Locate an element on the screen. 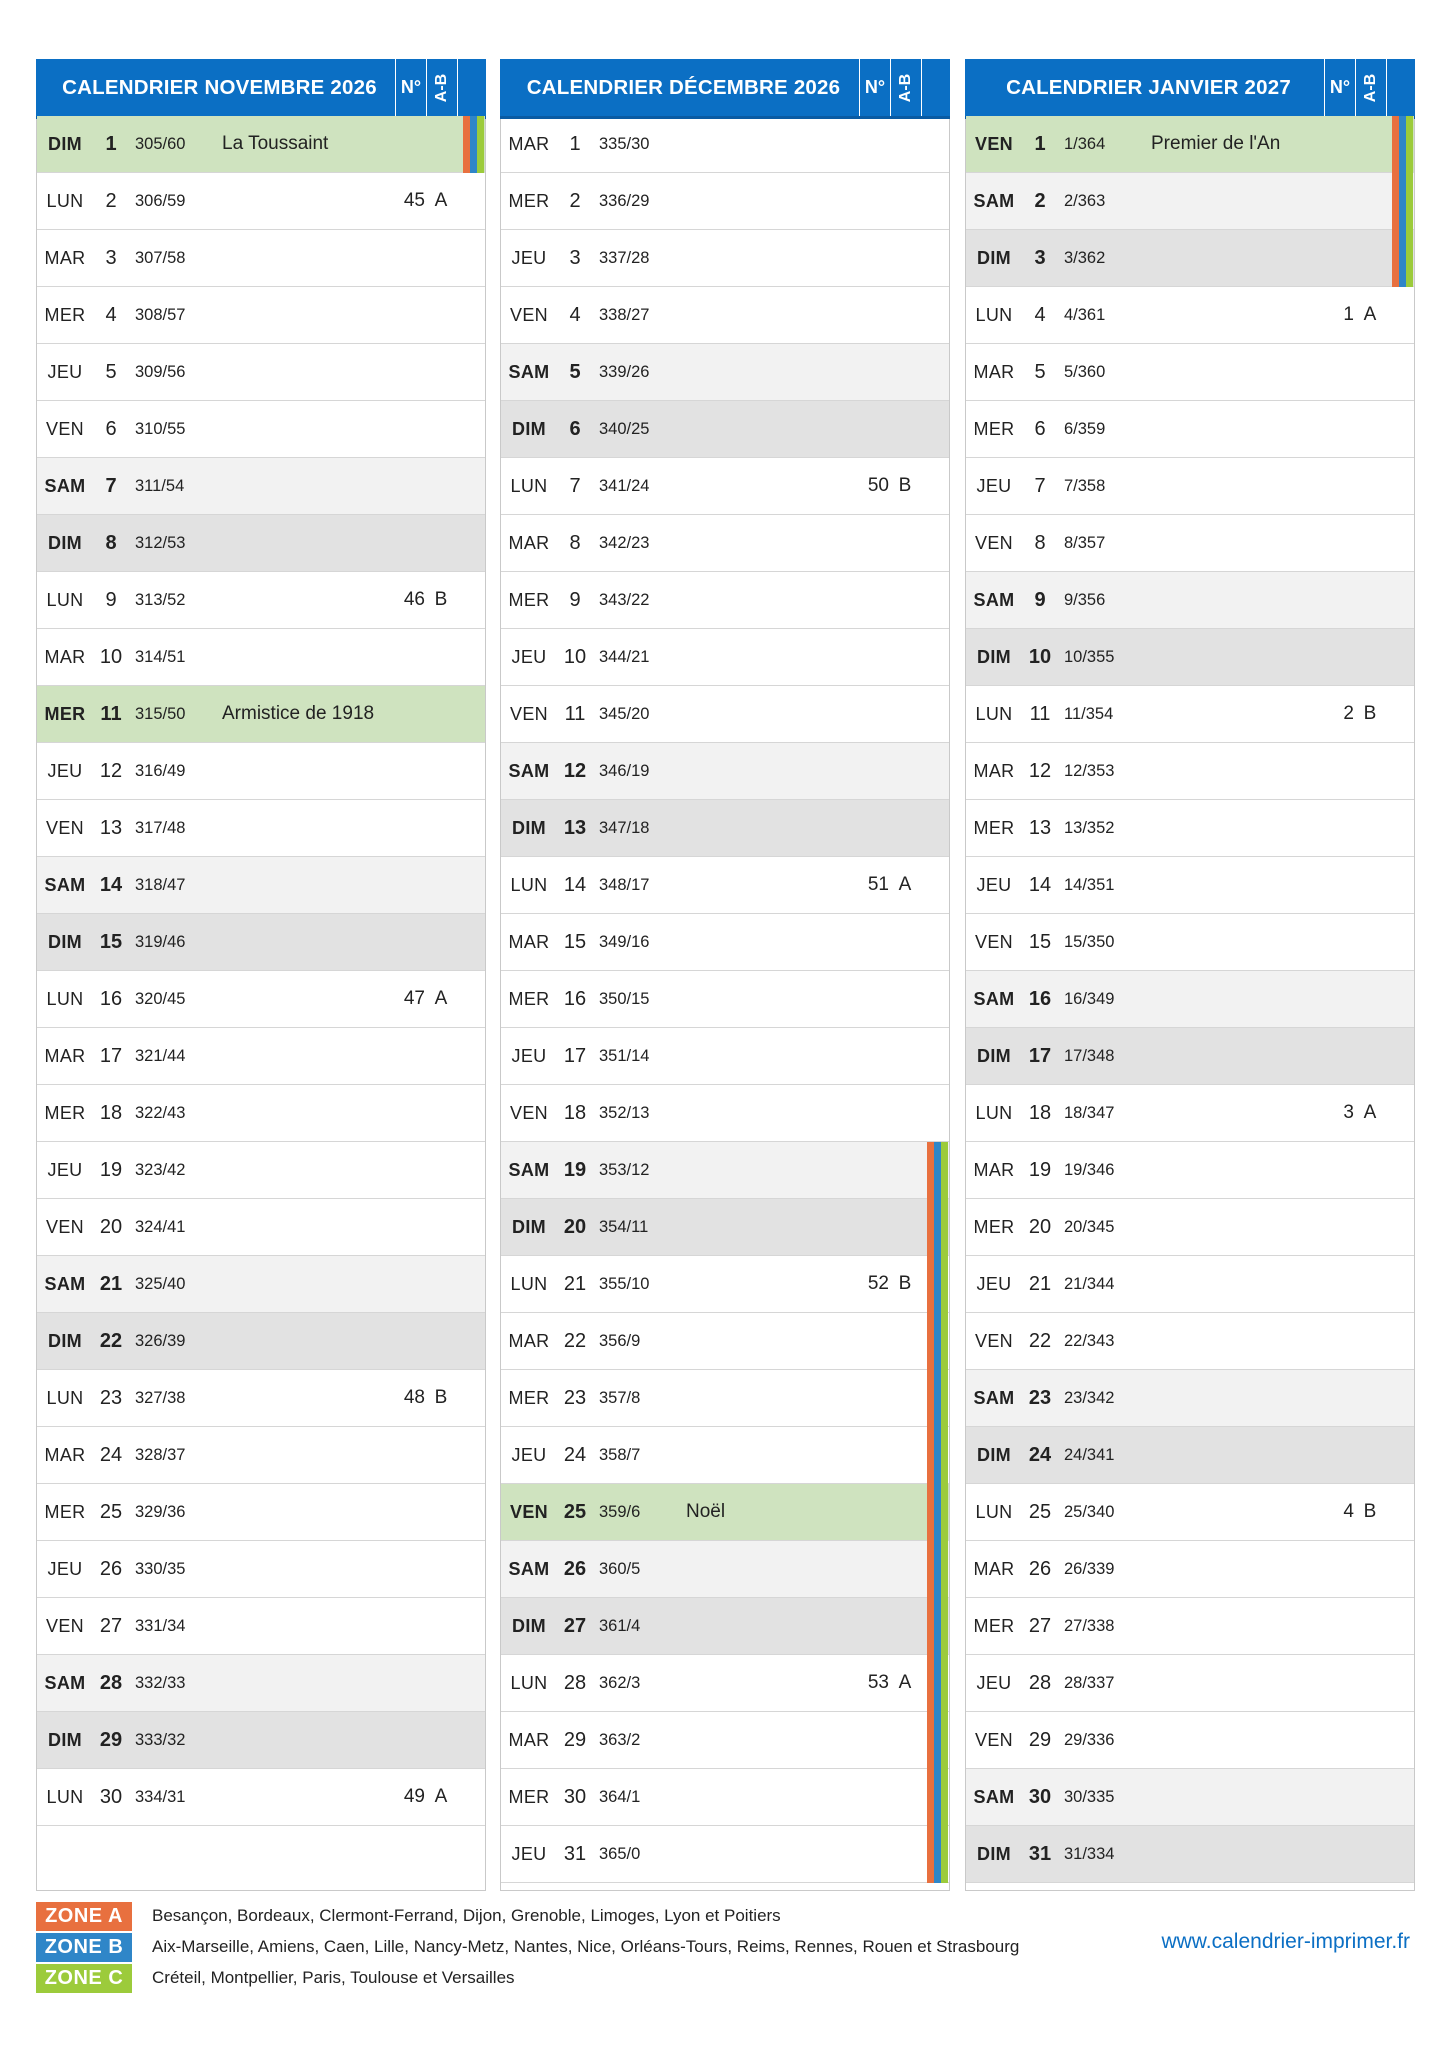 The image size is (1448, 2048). day-of-year: 320/45 is located at coordinates (160, 998).